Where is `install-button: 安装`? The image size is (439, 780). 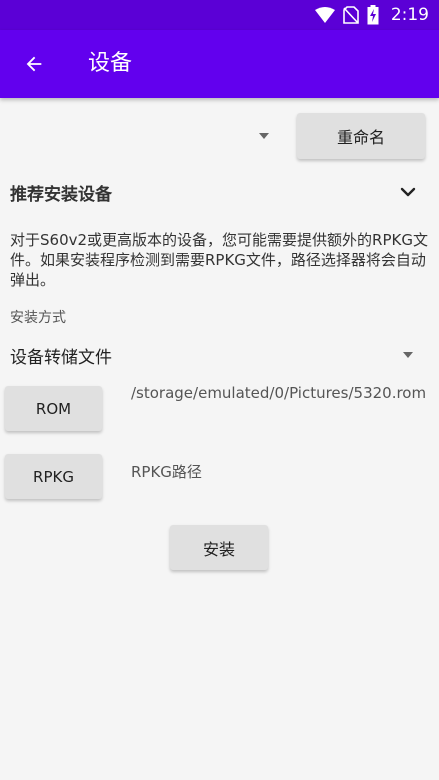 install-button: 安装 is located at coordinates (219, 547).